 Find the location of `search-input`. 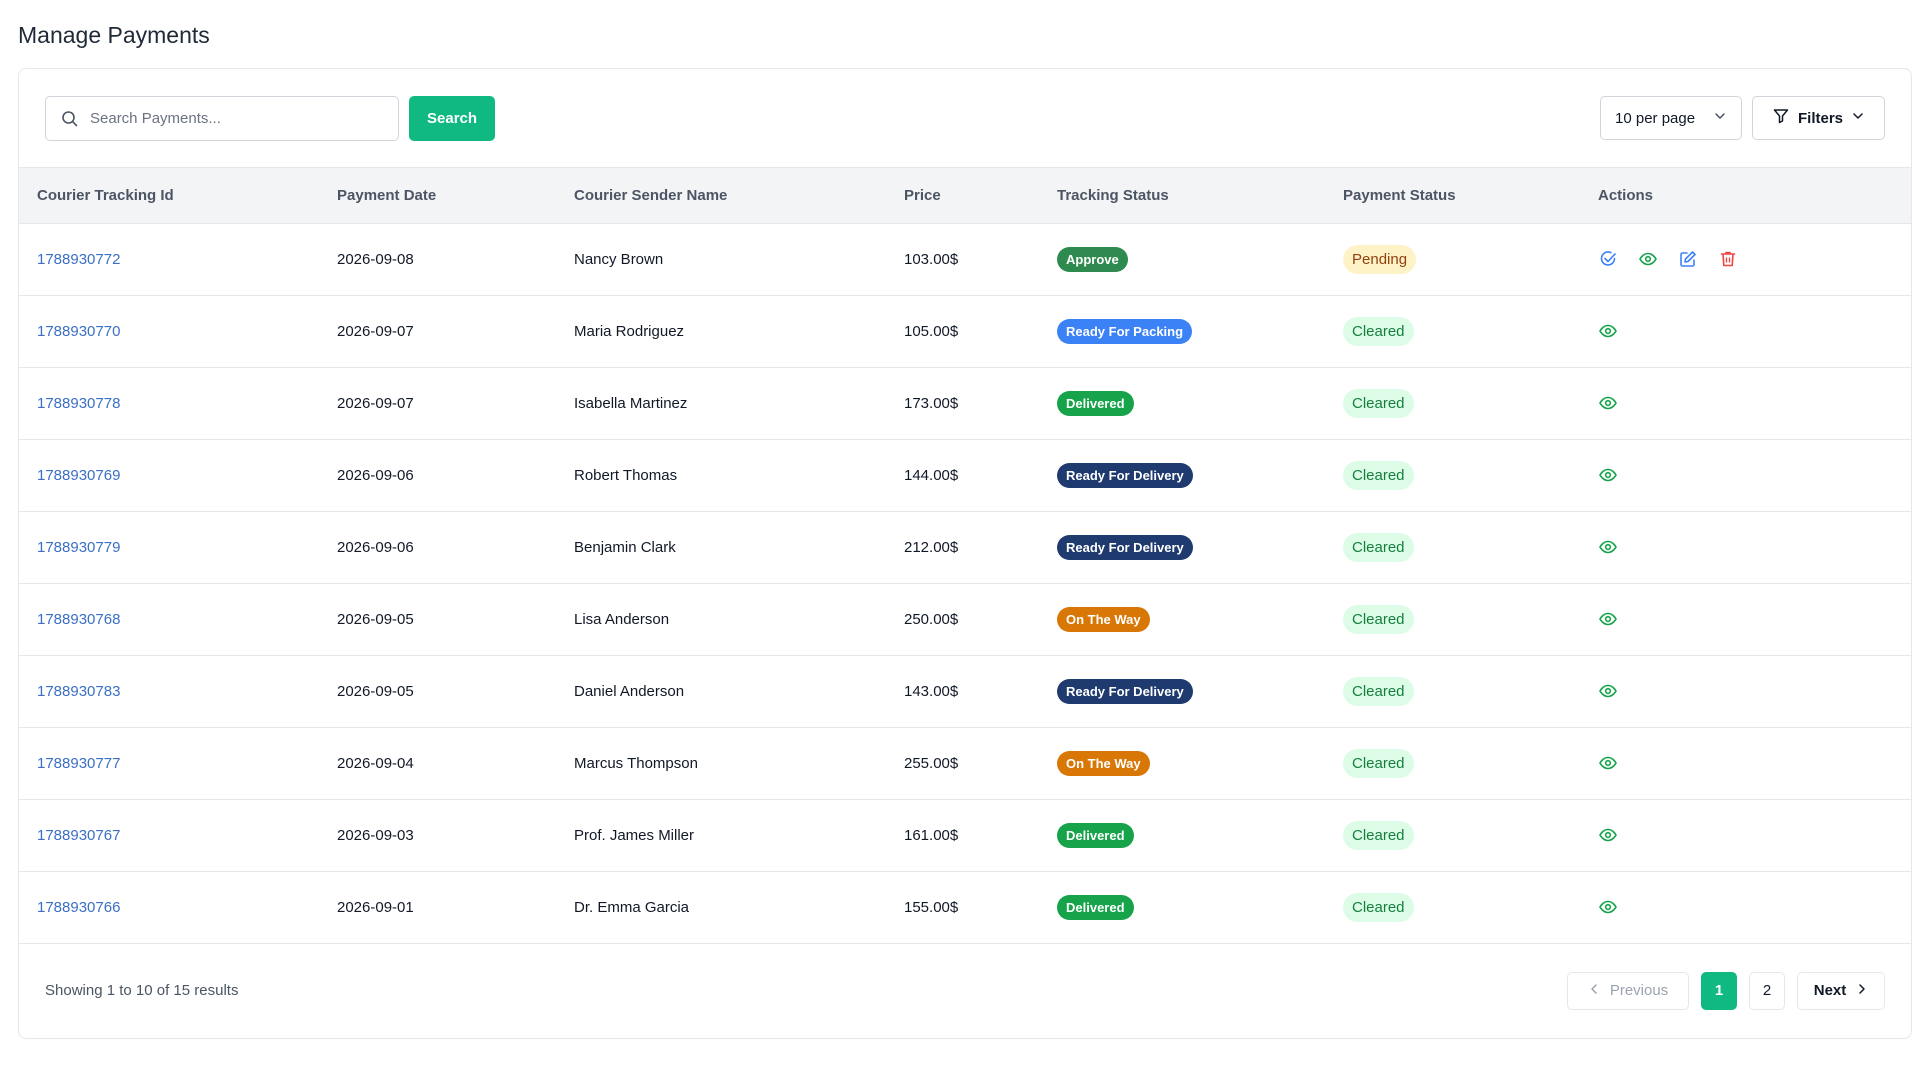

search-input is located at coordinates (222, 118).